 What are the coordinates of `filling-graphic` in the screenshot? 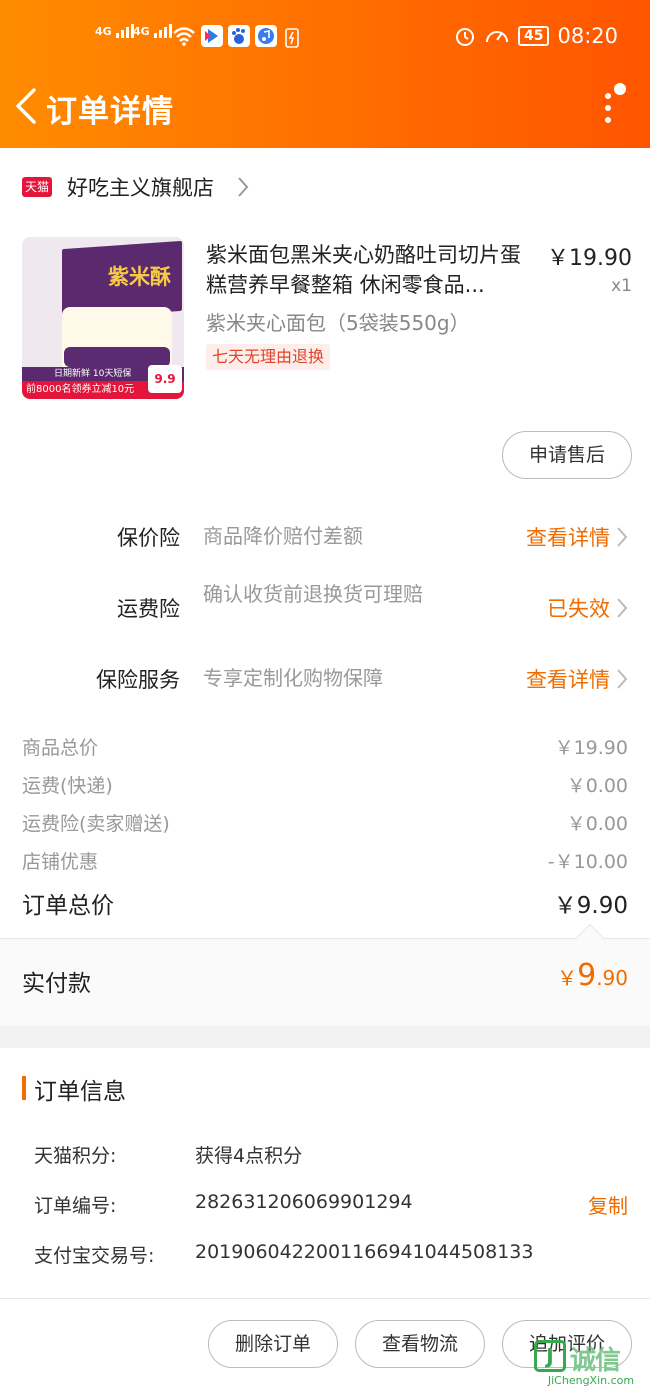 It's located at (117, 357).